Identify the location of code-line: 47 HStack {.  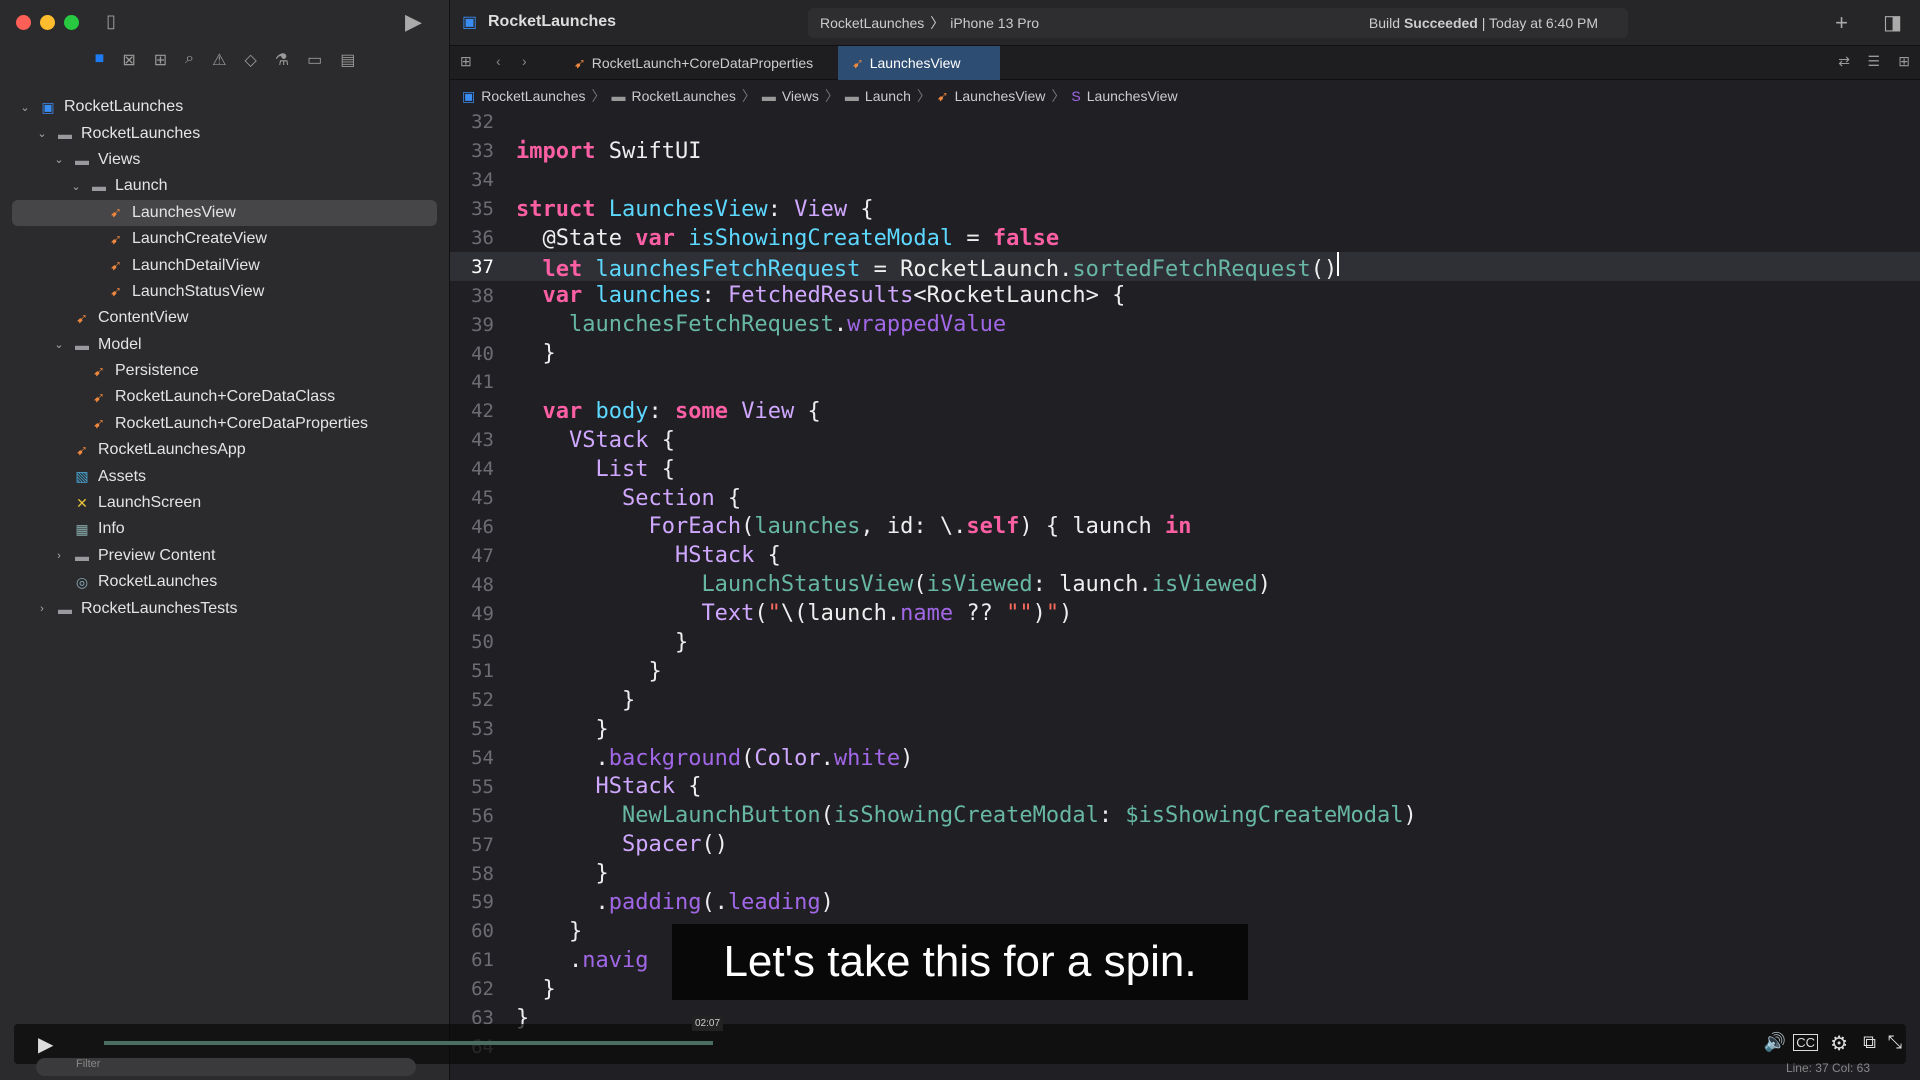
(1185, 555).